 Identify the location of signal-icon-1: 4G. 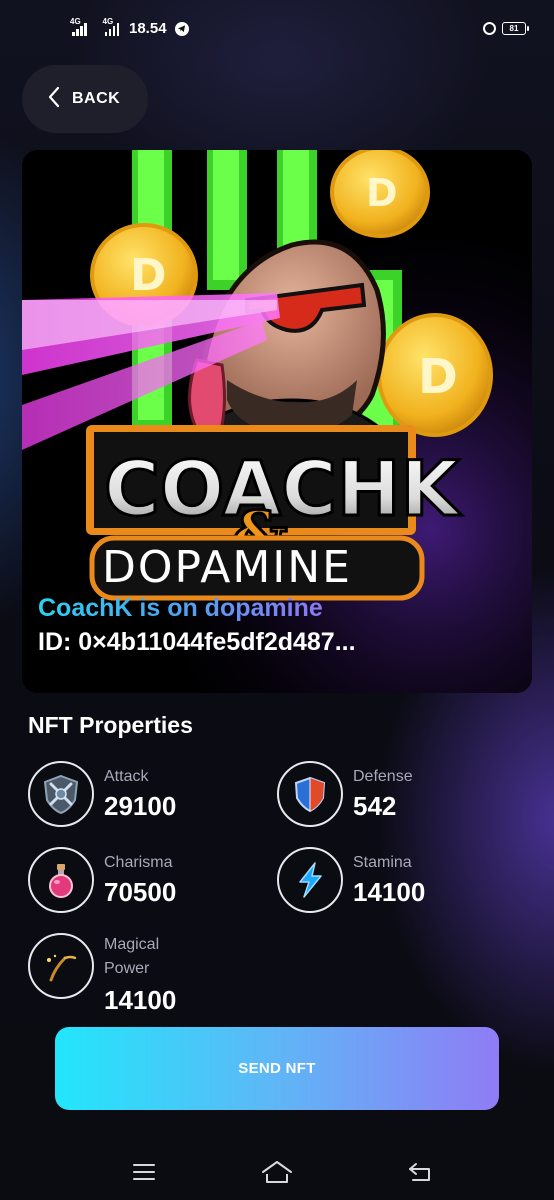
(78, 26).